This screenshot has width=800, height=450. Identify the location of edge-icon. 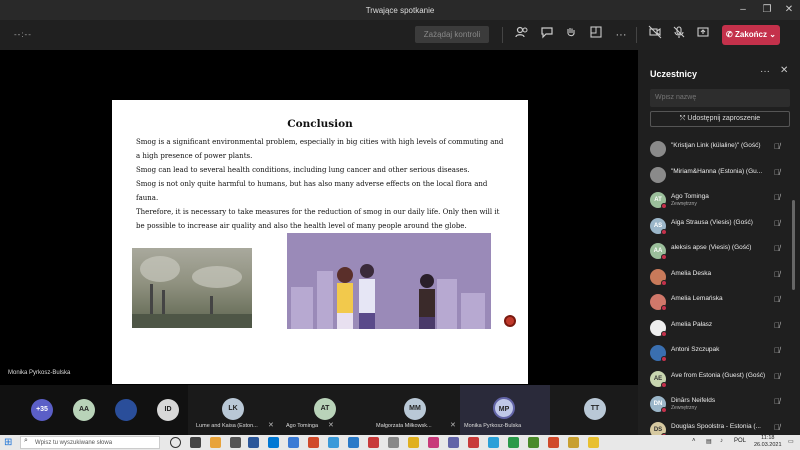
(493, 442).